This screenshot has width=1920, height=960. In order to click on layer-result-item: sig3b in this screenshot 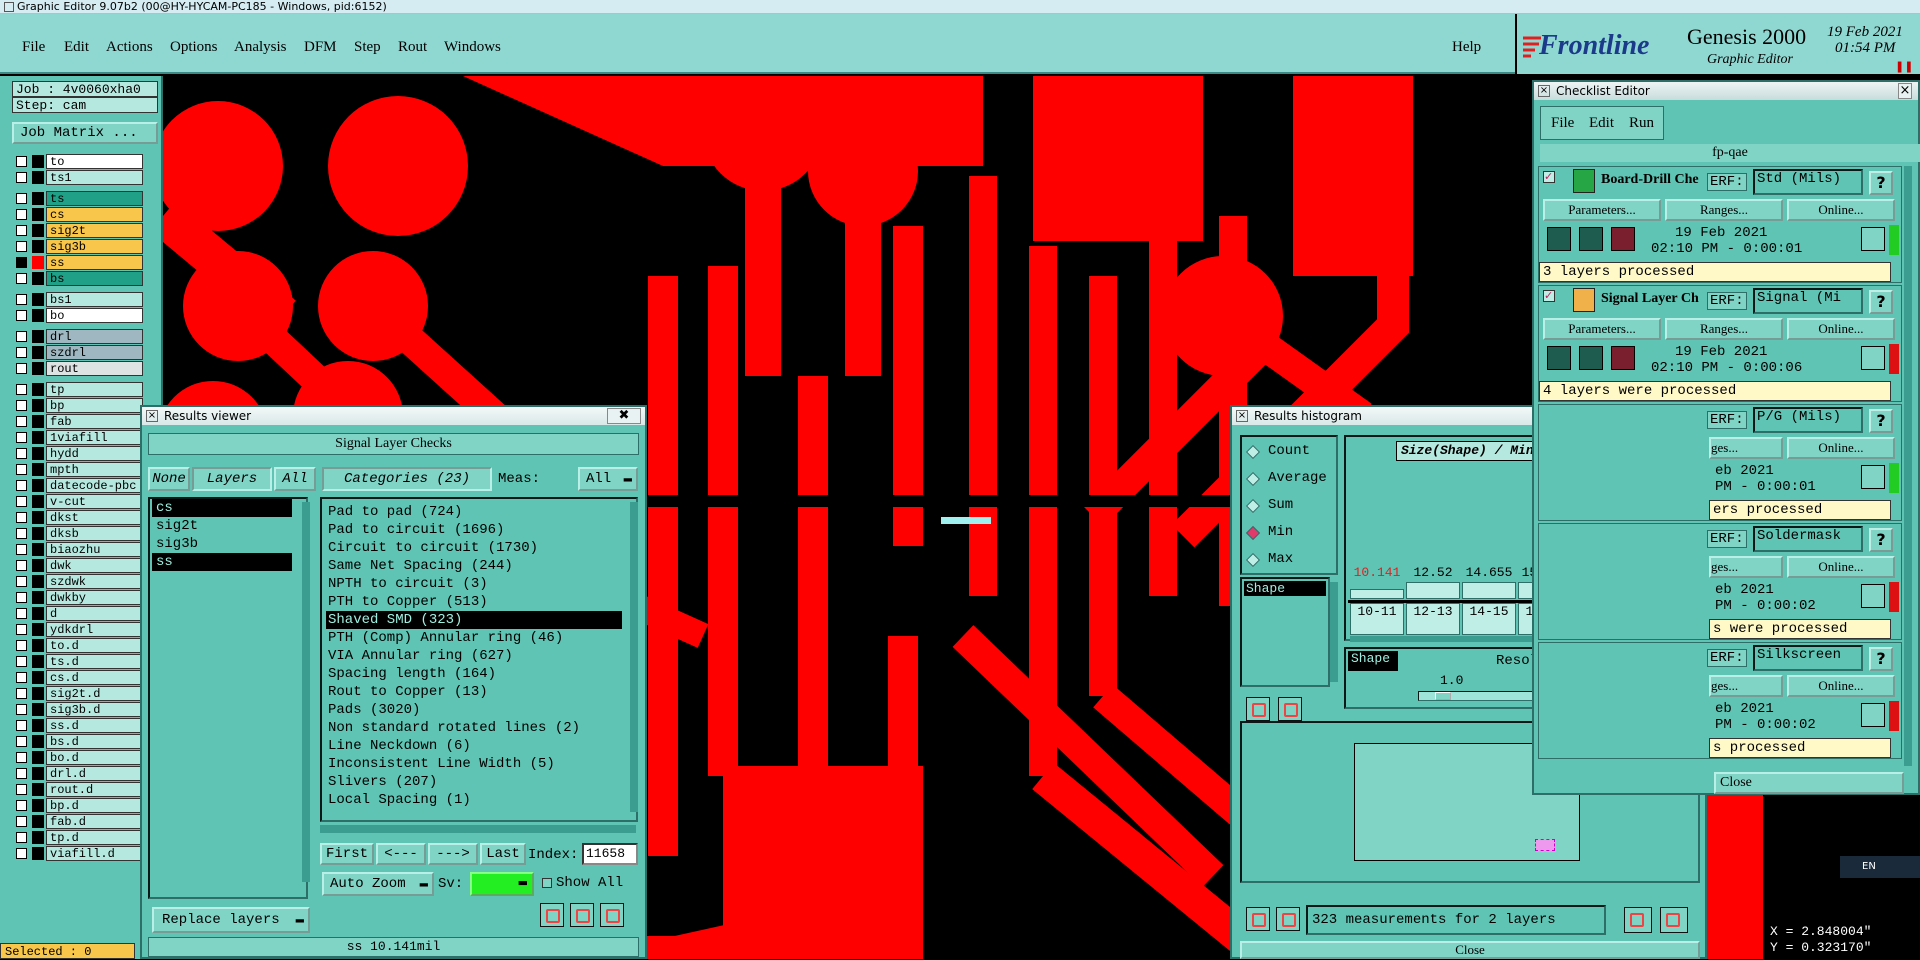, I will do `click(222, 544)`.